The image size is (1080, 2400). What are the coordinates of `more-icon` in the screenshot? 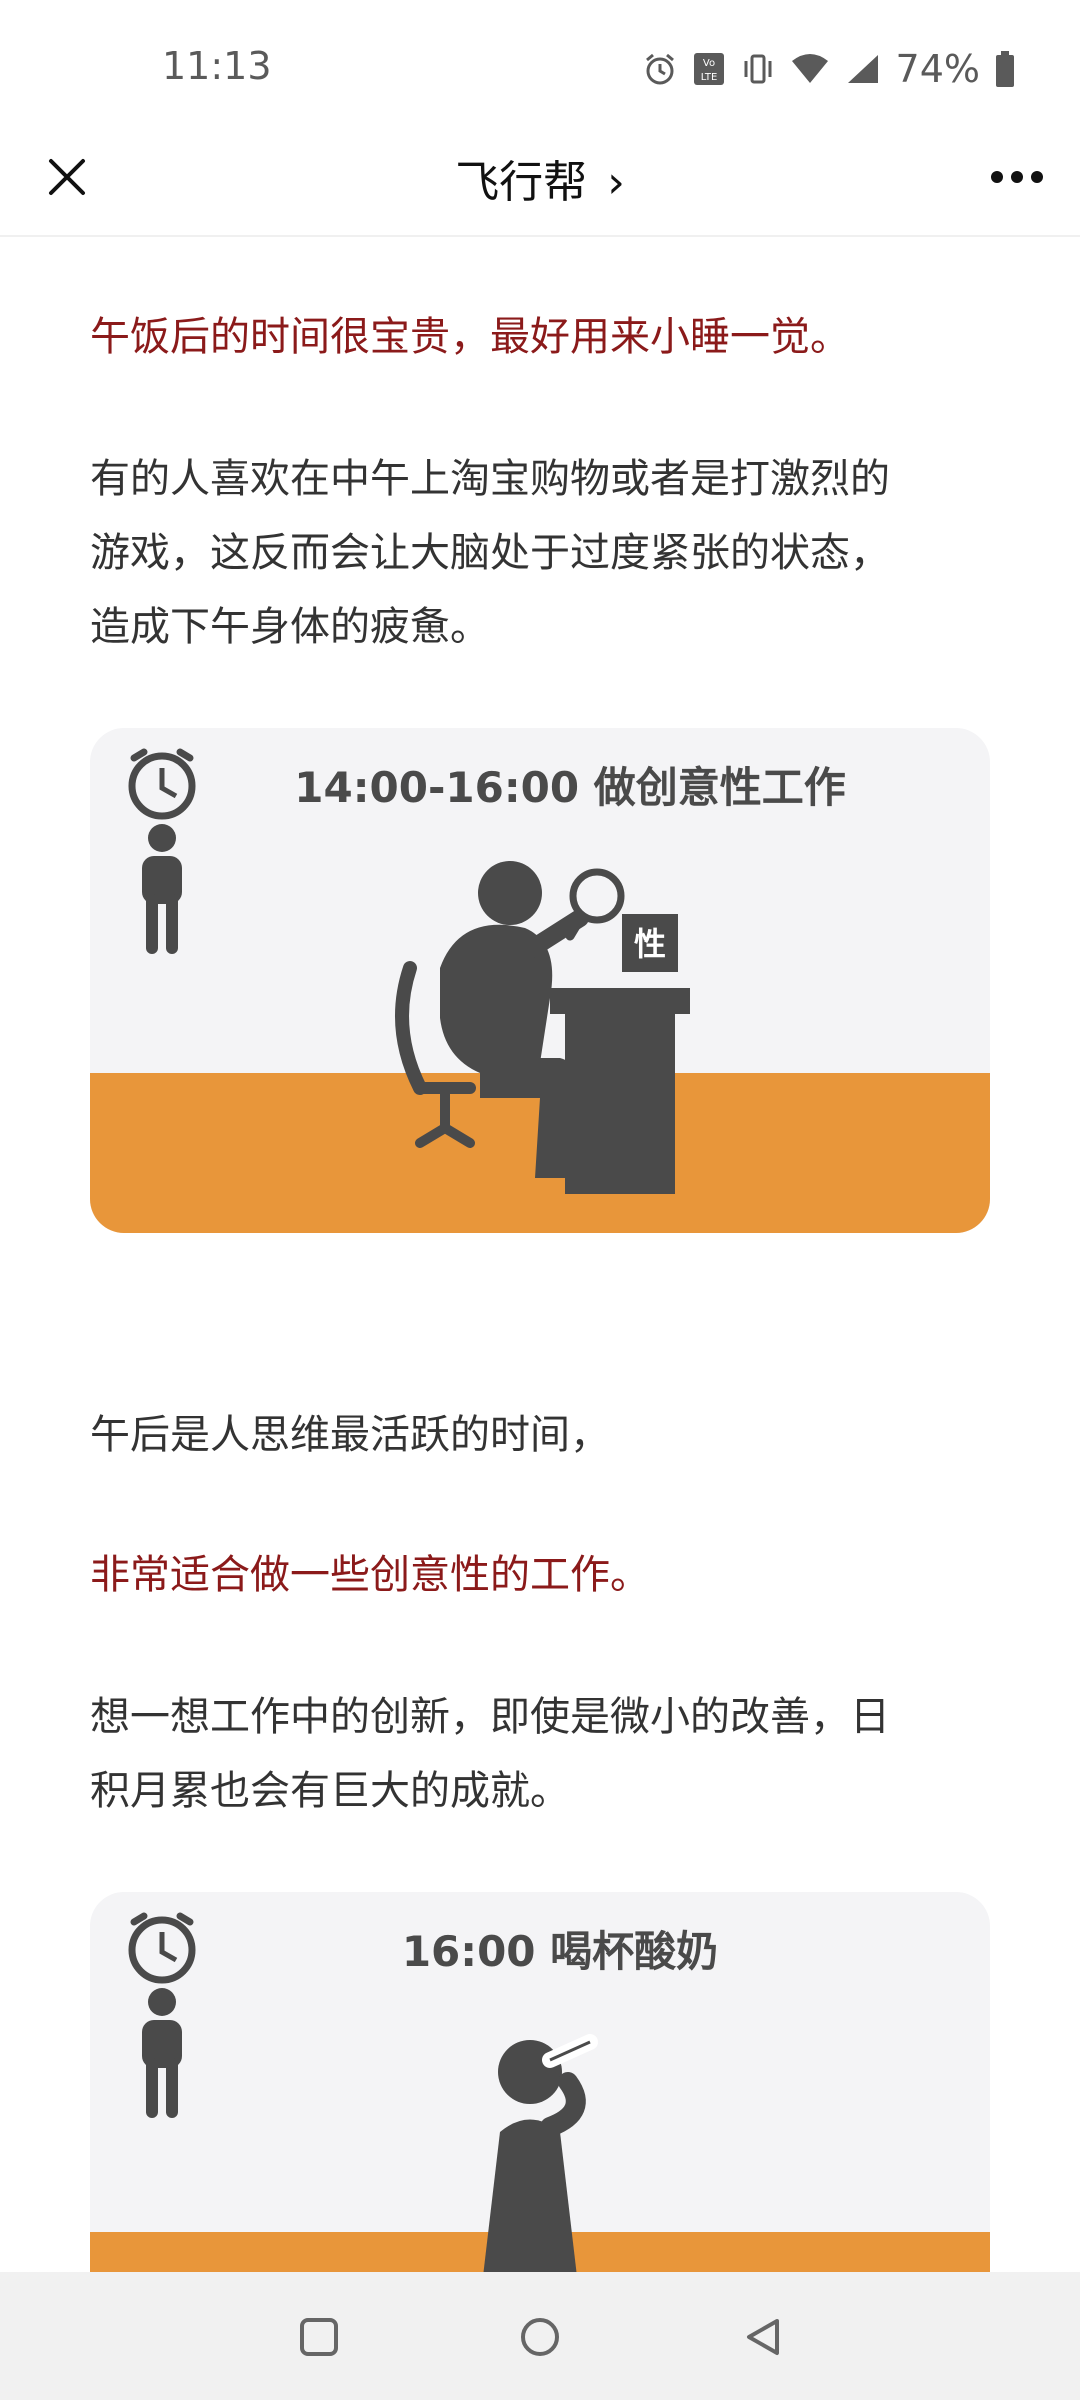 It's located at (1017, 177).